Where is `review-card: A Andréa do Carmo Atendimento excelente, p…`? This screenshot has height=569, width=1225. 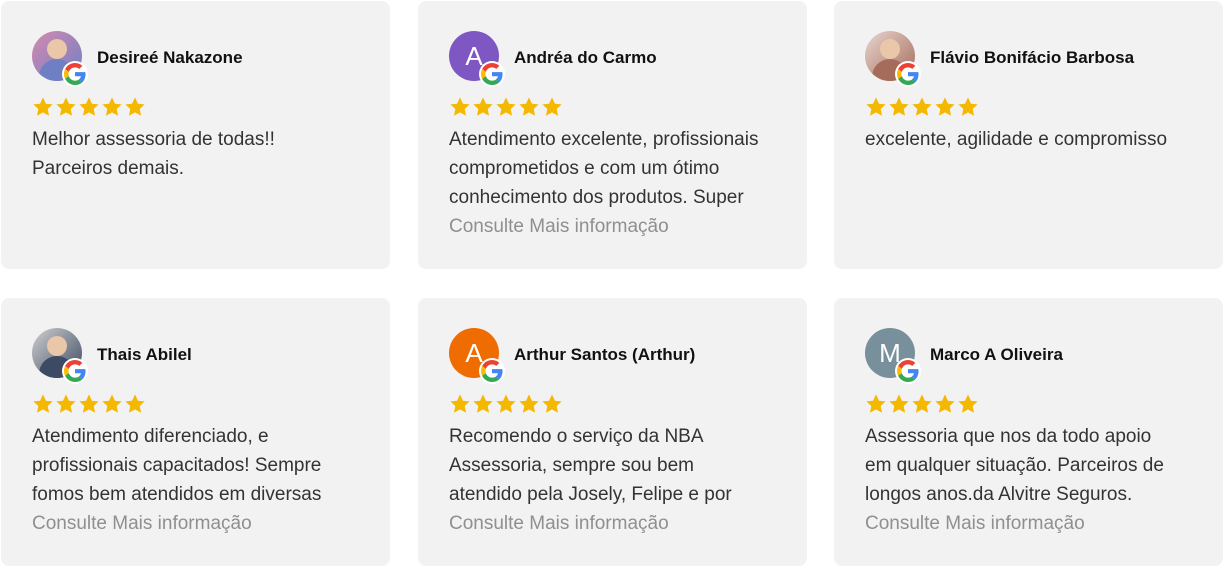
review-card: A Andréa do Carmo Atendimento excelente, p… is located at coordinates (612, 135).